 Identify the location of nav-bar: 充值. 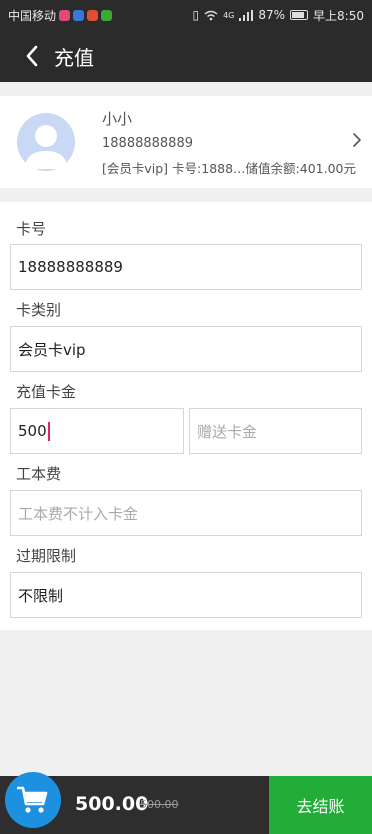
(186, 56).